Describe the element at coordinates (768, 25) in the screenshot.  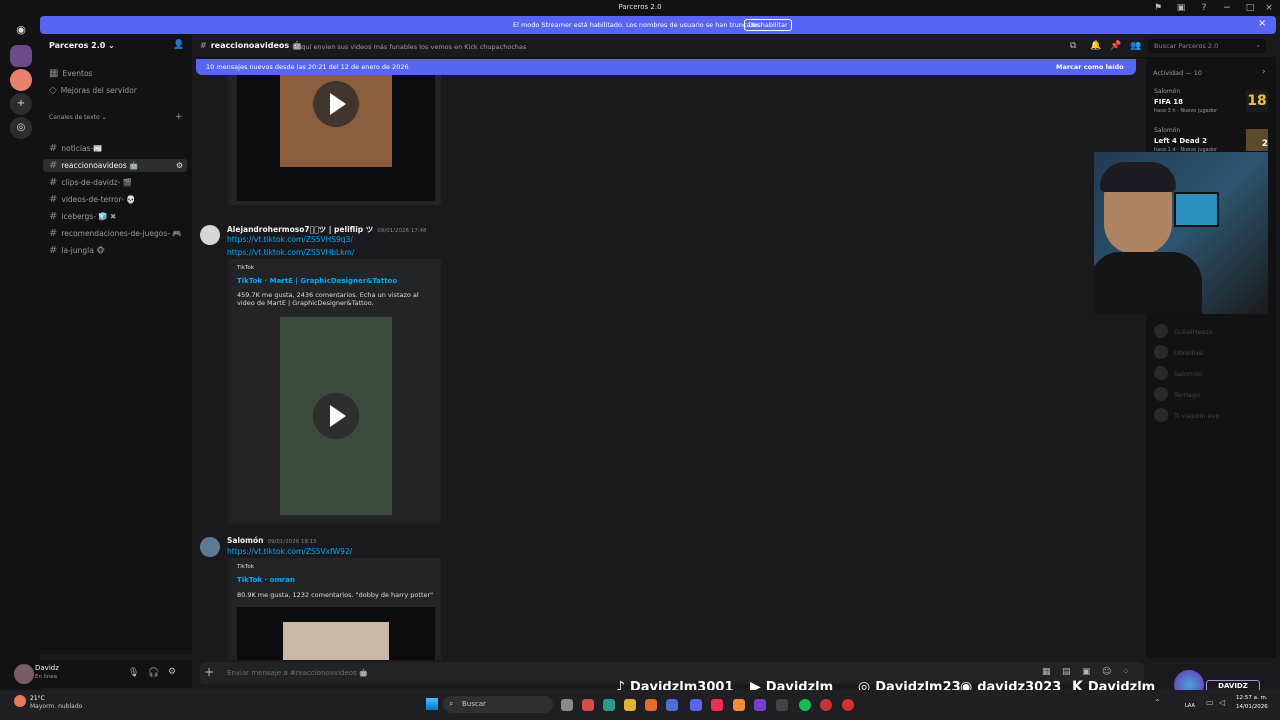
I see `disable-button: Deshabilitar` at that location.